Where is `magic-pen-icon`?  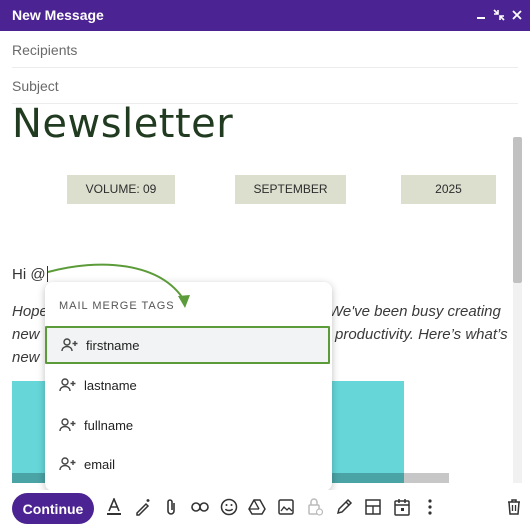 magic-pen-icon is located at coordinates (143, 507).